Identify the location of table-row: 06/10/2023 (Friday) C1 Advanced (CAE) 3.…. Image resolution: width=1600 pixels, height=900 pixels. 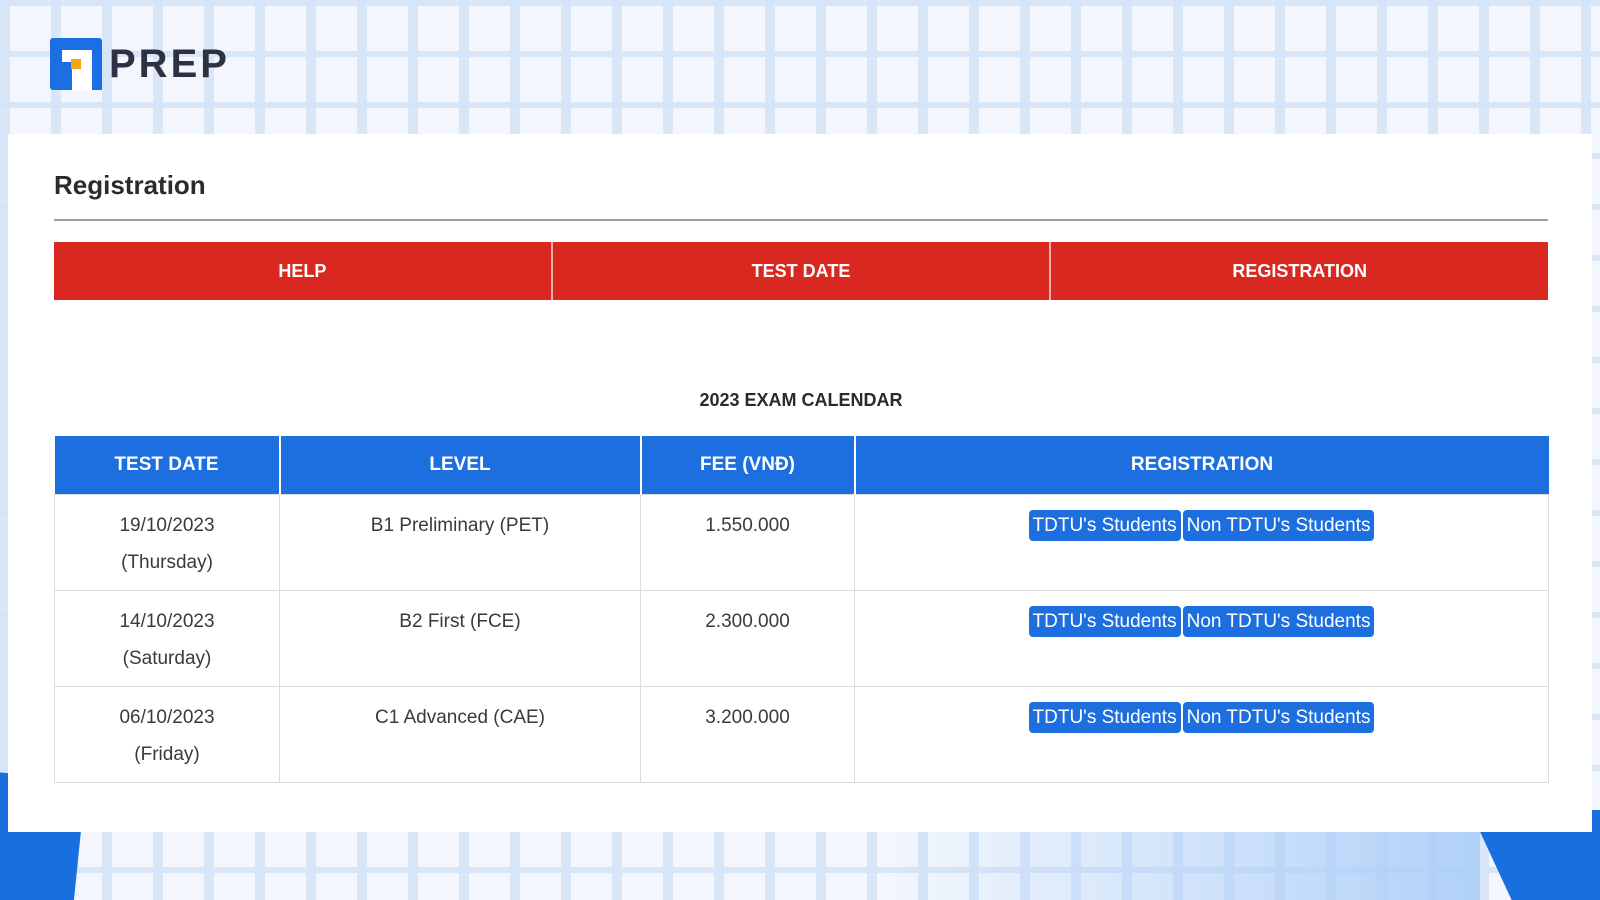
(801, 734).